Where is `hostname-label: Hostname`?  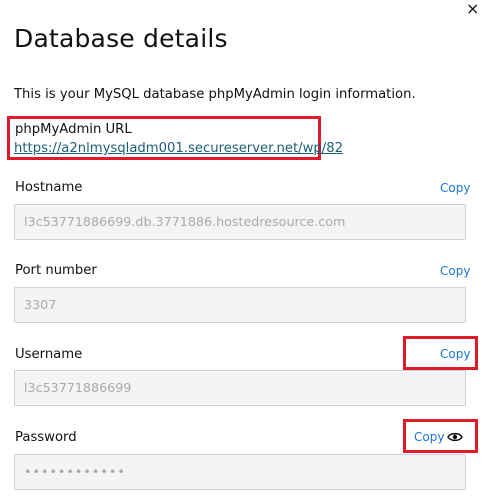
hostname-label: Hostname is located at coordinates (49, 187).